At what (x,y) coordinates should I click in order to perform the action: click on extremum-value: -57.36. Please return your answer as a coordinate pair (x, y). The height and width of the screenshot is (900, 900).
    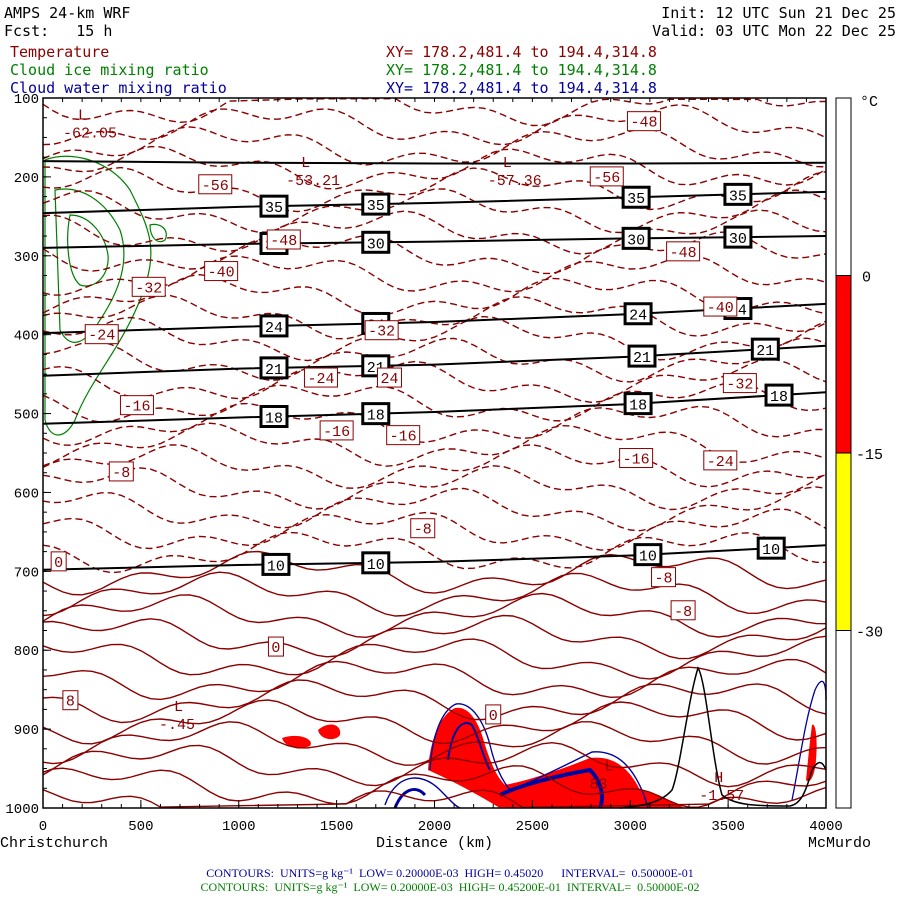
    Looking at the image, I should click on (515, 181).